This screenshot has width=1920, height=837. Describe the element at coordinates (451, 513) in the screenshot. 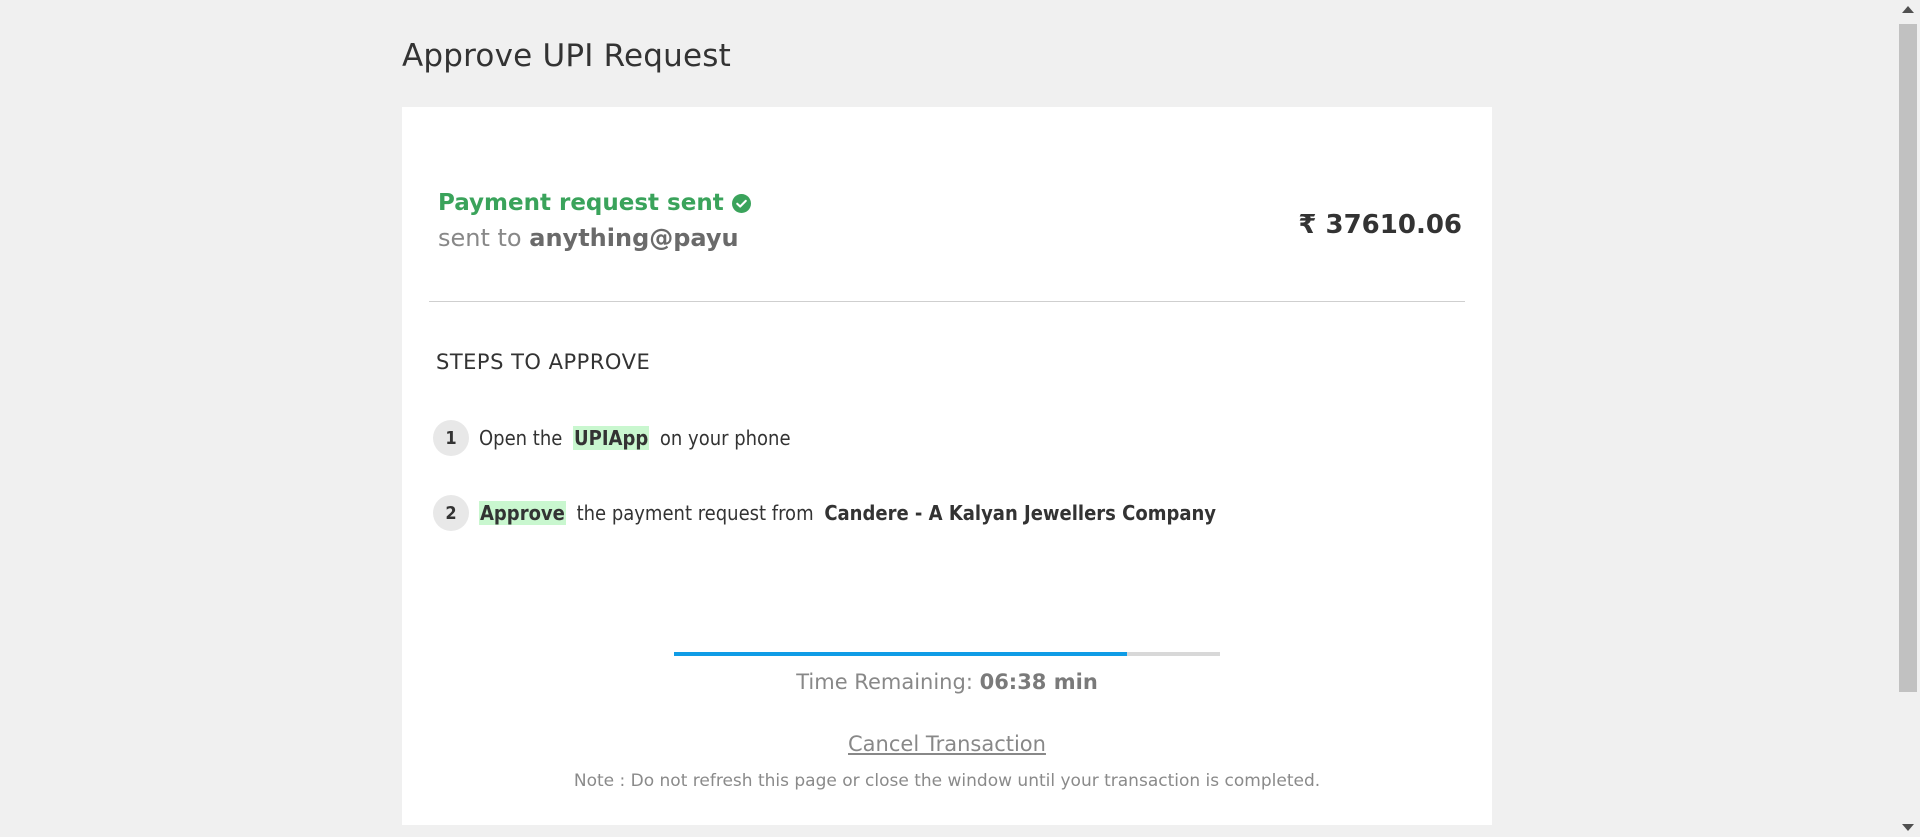

I see `step-number: 2` at that location.